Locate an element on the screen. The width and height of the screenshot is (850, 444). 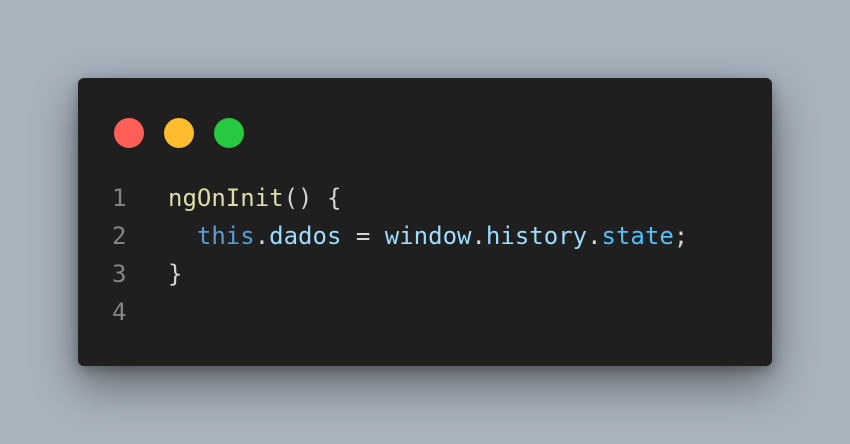
code-line: 2 this.dados = window.history.state; is located at coordinates (400, 236).